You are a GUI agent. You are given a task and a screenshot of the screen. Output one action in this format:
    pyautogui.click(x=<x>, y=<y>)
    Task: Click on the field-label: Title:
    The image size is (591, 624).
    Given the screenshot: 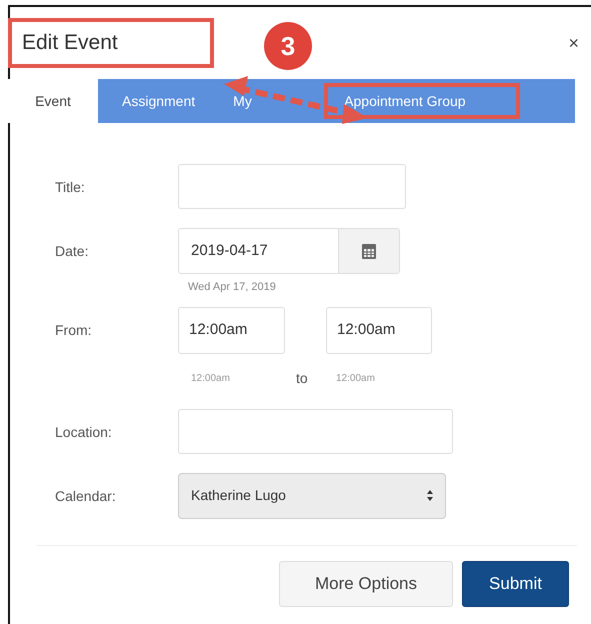 What is the action you would take?
    pyautogui.click(x=70, y=187)
    